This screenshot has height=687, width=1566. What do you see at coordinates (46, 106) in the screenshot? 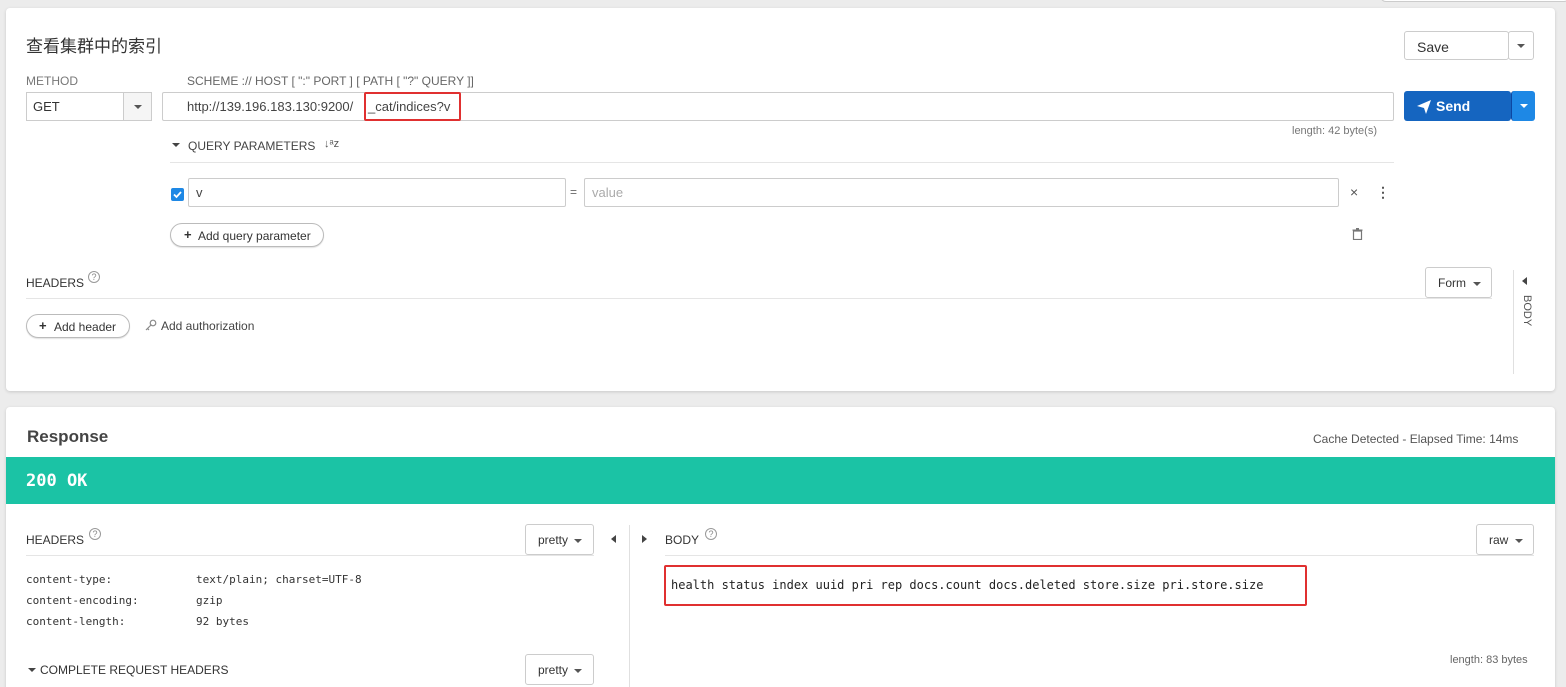
I see `method-value: GET` at bounding box center [46, 106].